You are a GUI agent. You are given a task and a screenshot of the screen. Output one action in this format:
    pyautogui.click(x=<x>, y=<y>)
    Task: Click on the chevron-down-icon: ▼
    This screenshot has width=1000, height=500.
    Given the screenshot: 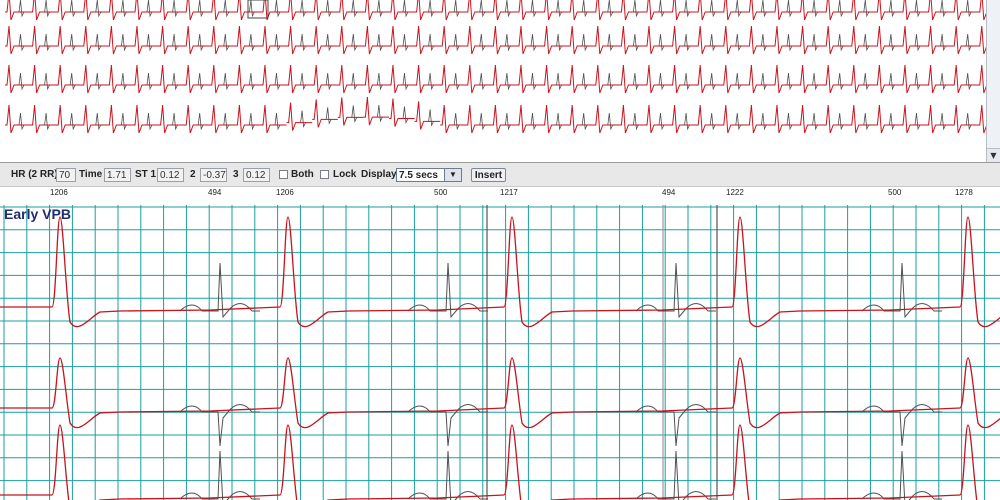 What is the action you would take?
    pyautogui.click(x=452, y=175)
    